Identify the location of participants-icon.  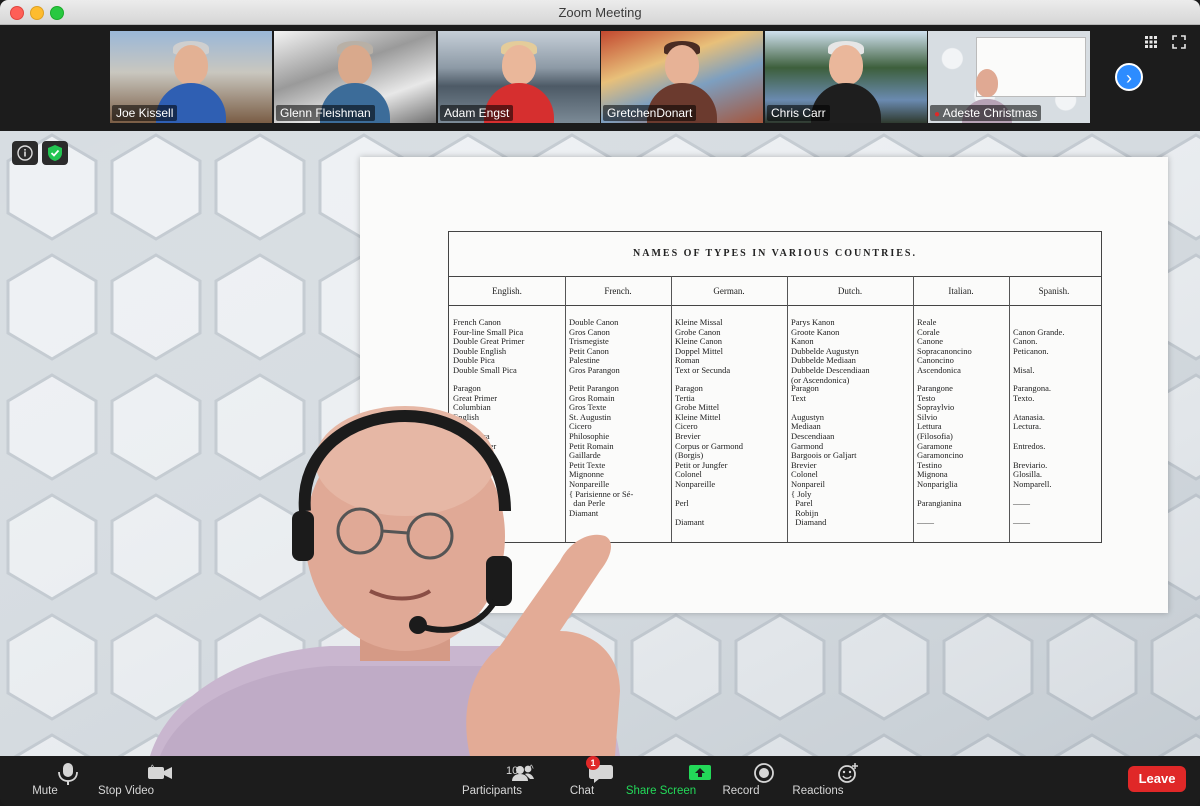
(523, 773).